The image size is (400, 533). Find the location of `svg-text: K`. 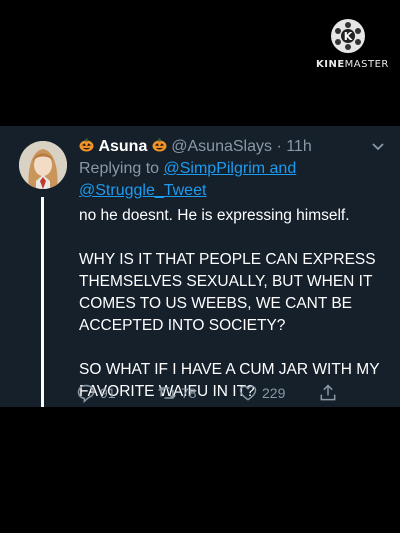

svg-text: K is located at coordinates (348, 36).